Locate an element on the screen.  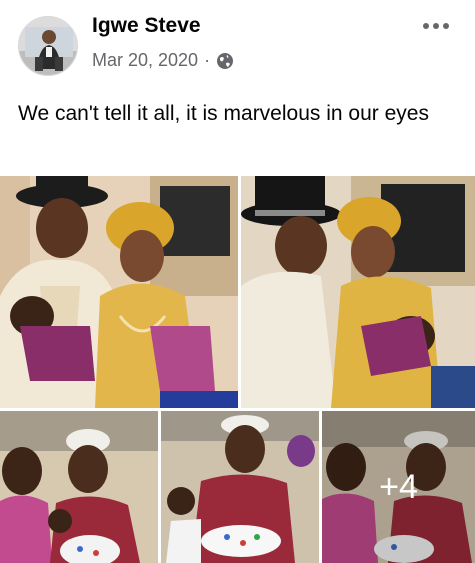
more-photos-count: +4 is located at coordinates (398, 487).